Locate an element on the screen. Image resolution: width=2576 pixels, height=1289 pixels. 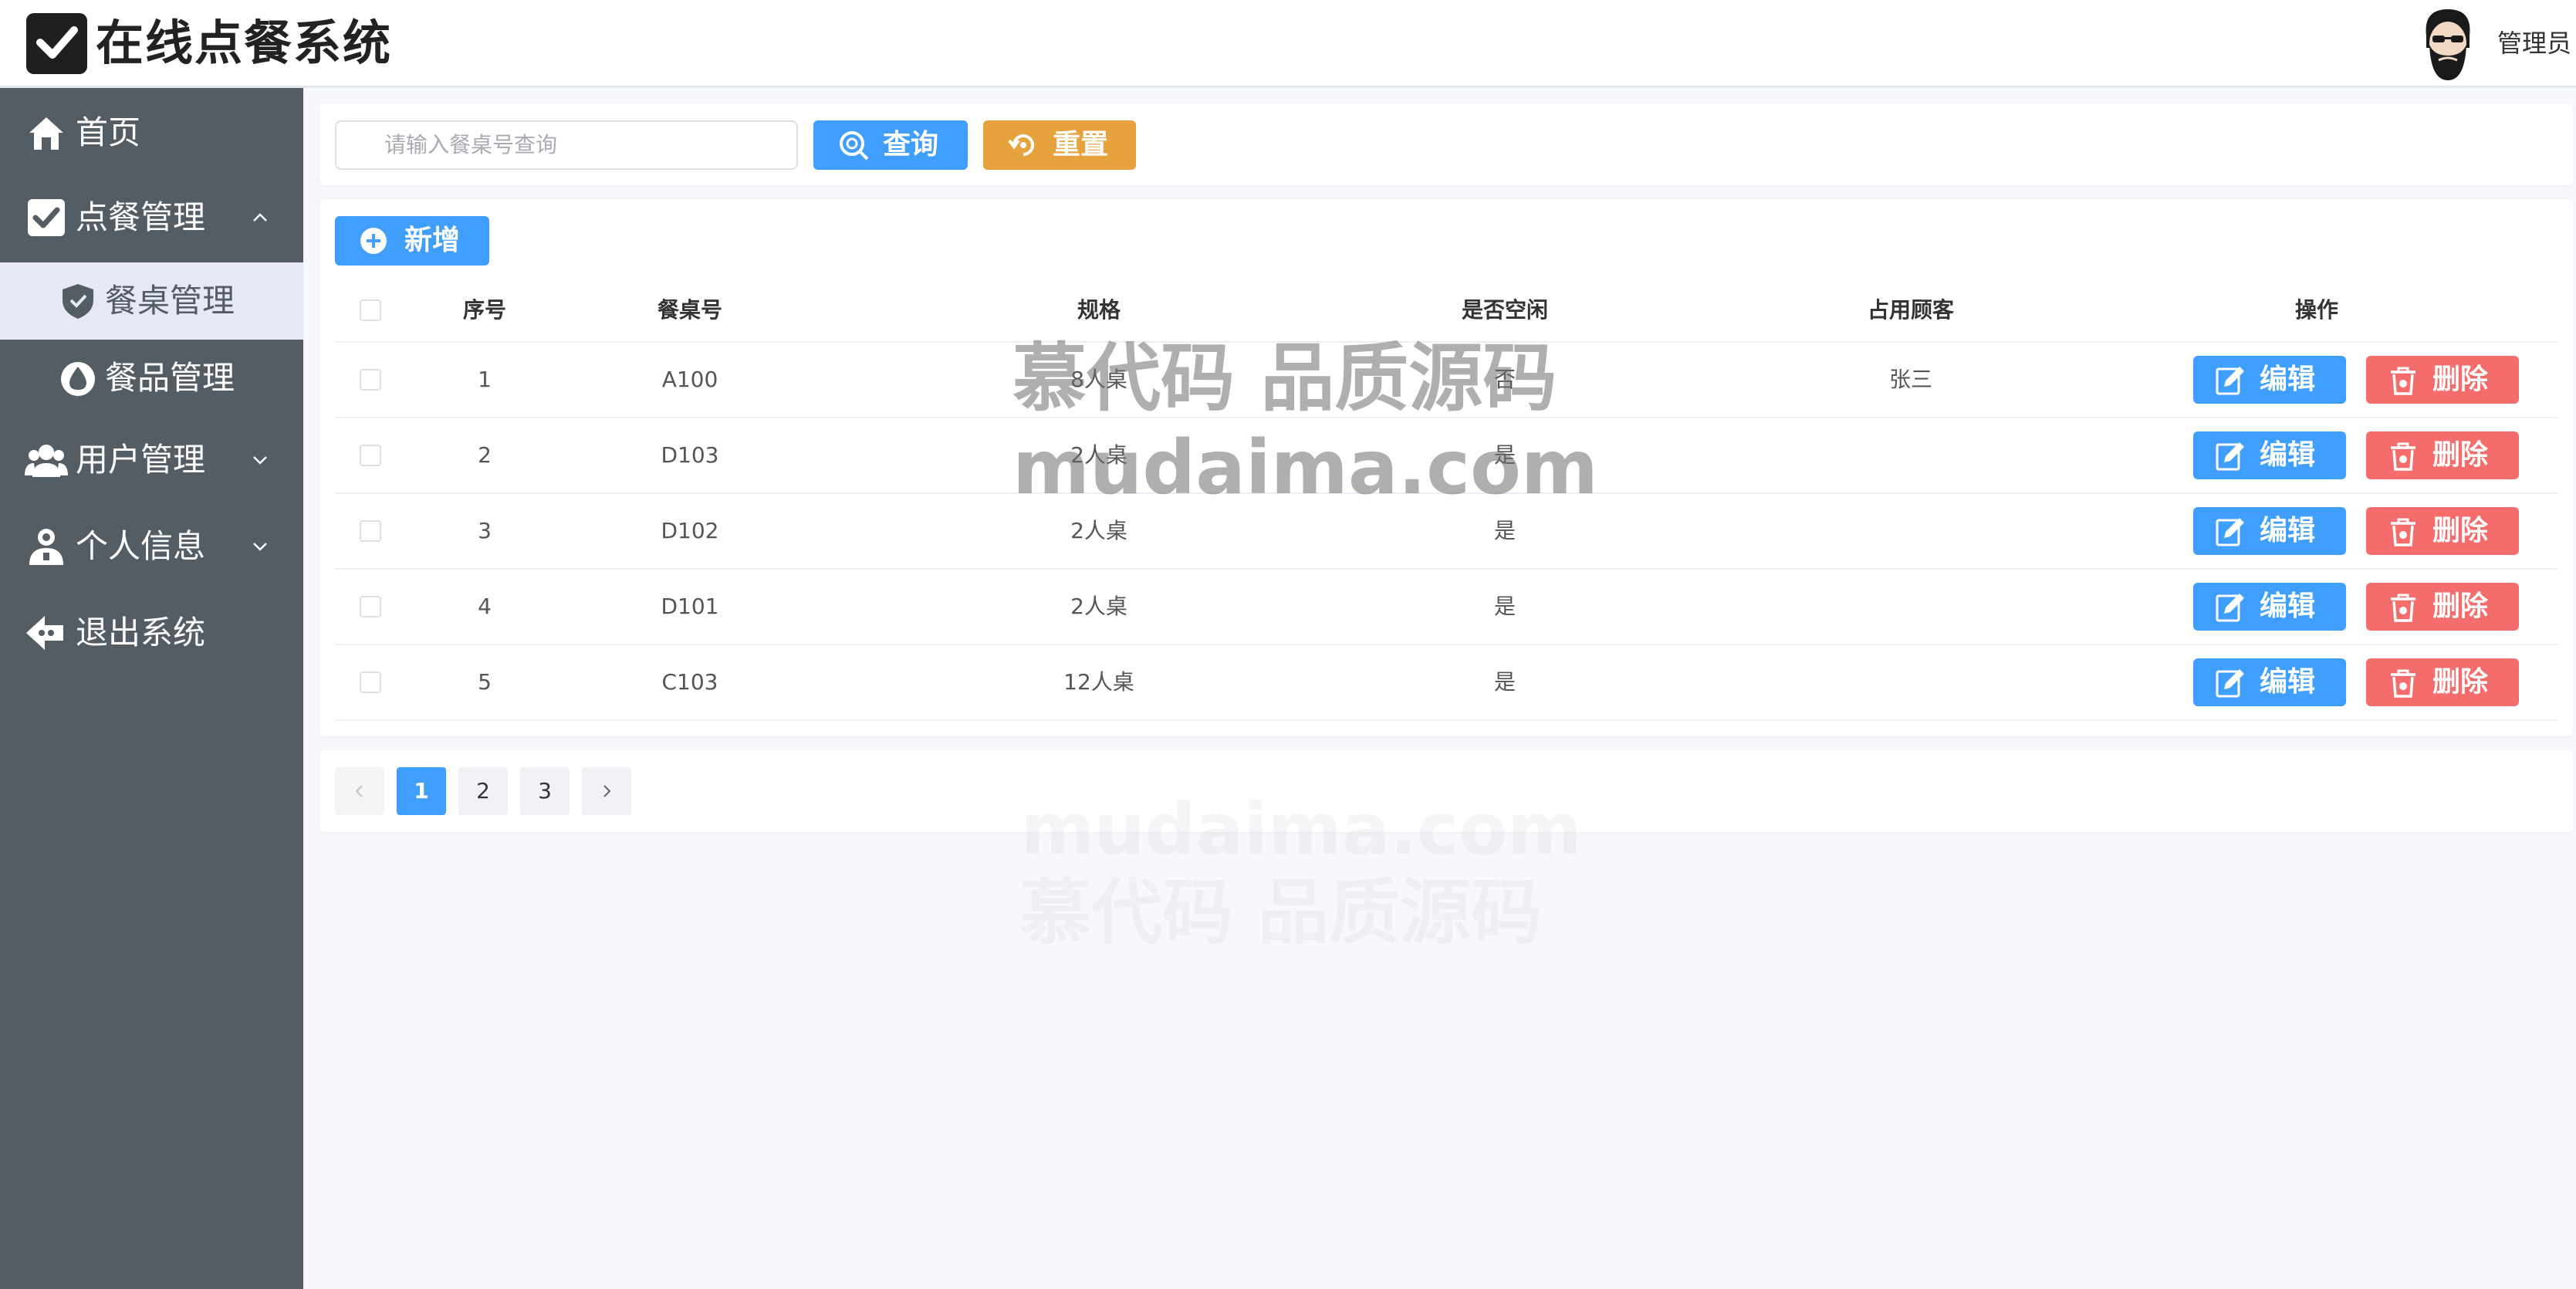
cell-index: 2 is located at coordinates (485, 455).